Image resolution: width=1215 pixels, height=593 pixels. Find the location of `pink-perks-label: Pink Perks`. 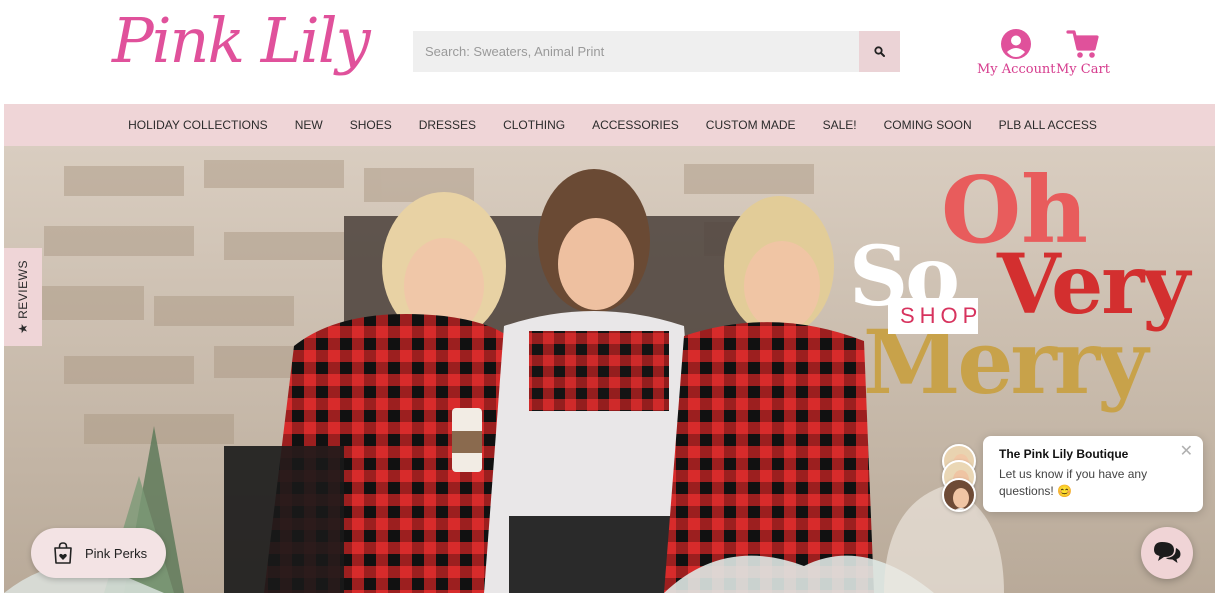

pink-perks-label: Pink Perks is located at coordinates (116, 553).